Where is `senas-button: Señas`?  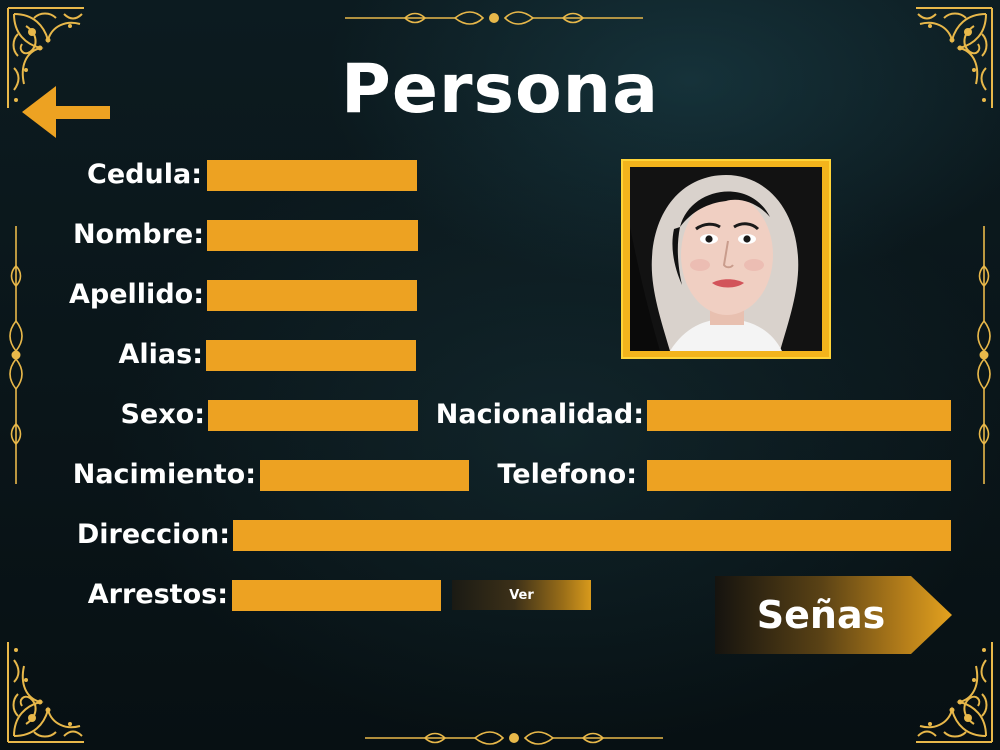
senas-button: Señas is located at coordinates (833, 615).